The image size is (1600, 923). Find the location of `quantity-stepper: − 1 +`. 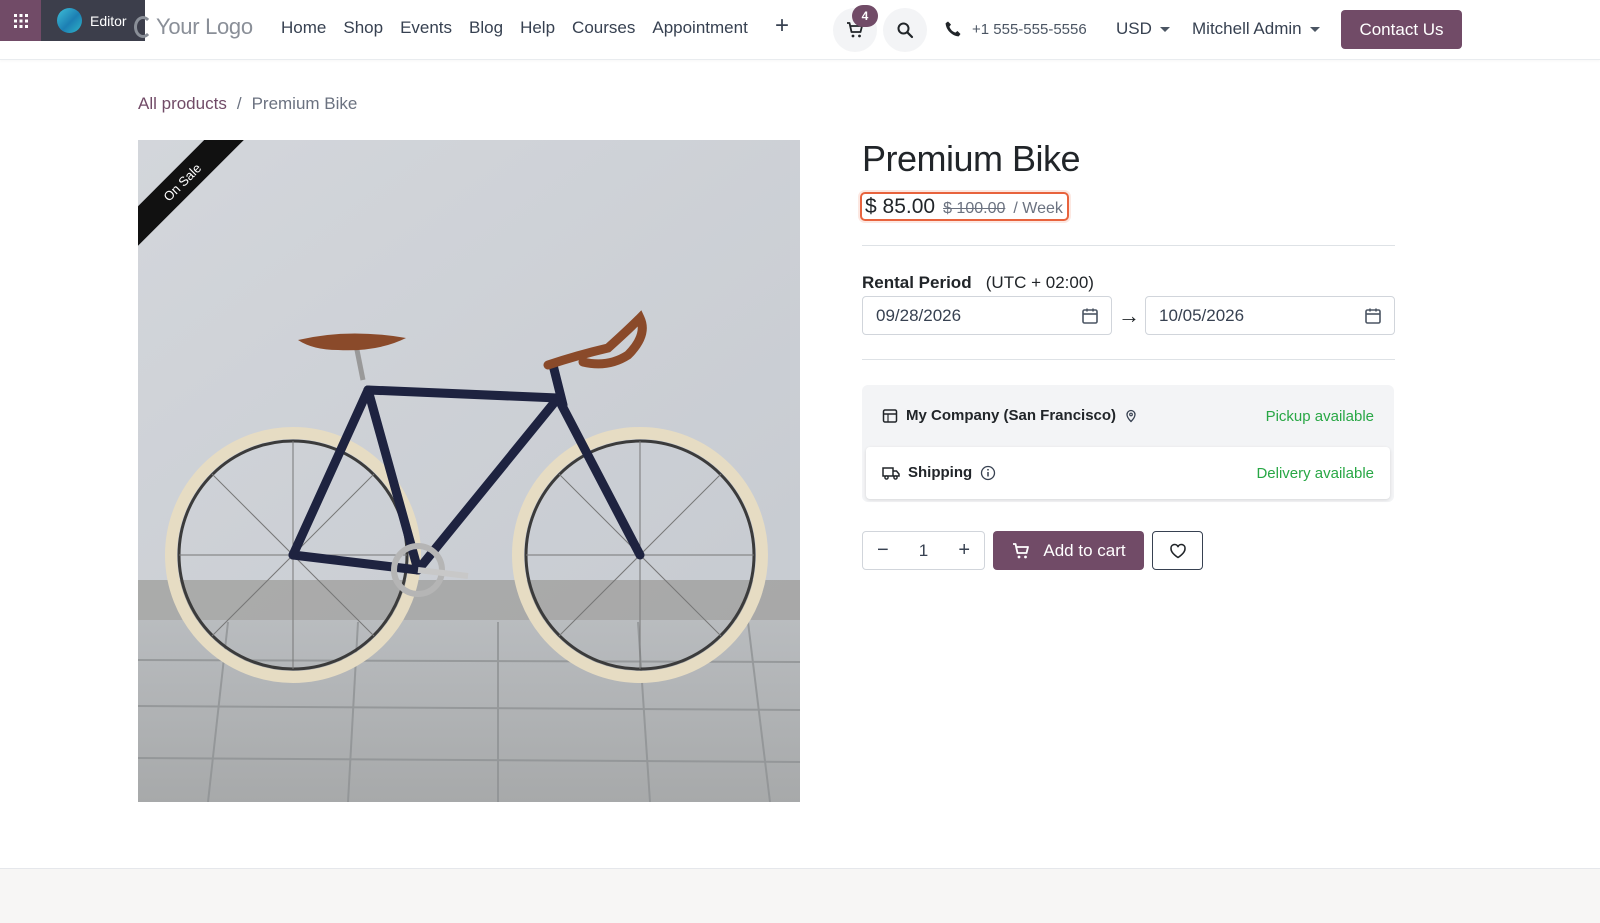

quantity-stepper: − 1 + is located at coordinates (923, 550).